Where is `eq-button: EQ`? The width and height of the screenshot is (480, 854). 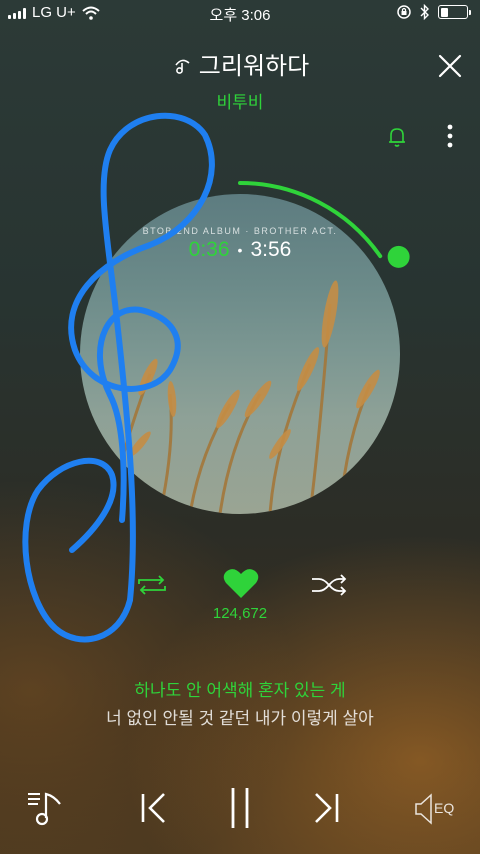 eq-button: EQ is located at coordinates (438, 809).